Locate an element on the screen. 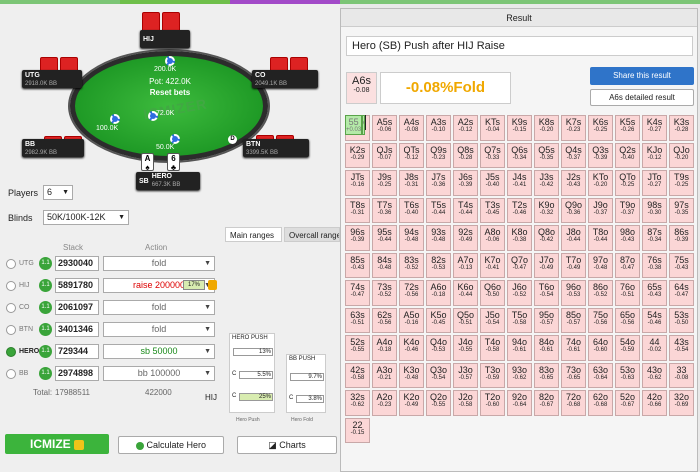  range-cell: 44 -0.02 is located at coordinates (654, 348).